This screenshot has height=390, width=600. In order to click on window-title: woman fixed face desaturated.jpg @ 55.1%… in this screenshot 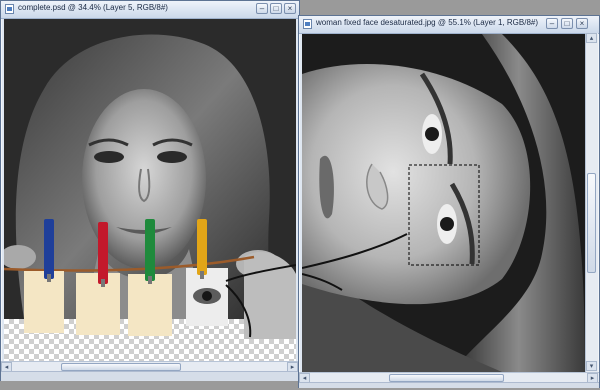, I will do `click(427, 22)`.